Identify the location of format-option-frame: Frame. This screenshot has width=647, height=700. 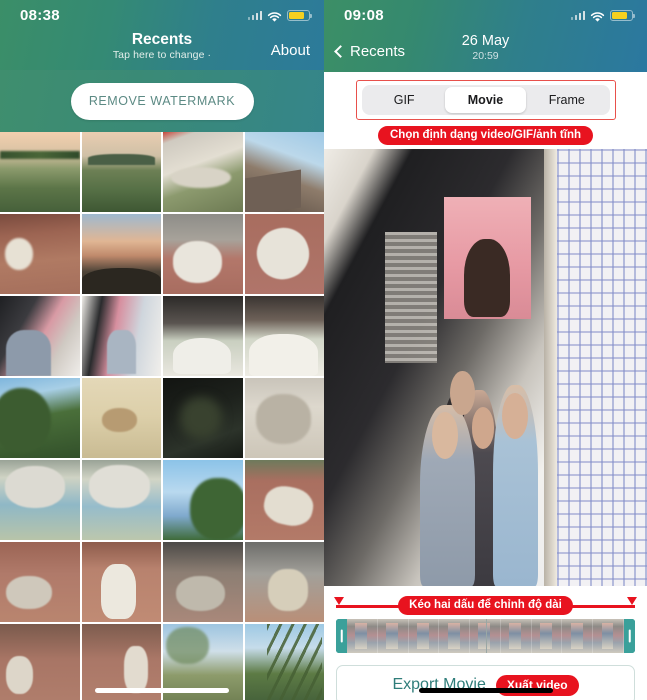
(566, 100).